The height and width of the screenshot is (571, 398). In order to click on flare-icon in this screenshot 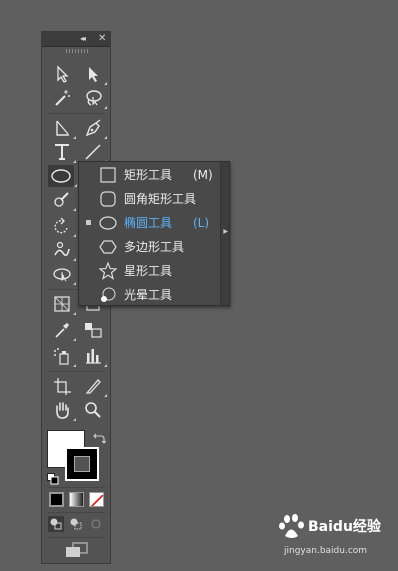, I will do `click(108, 295)`.